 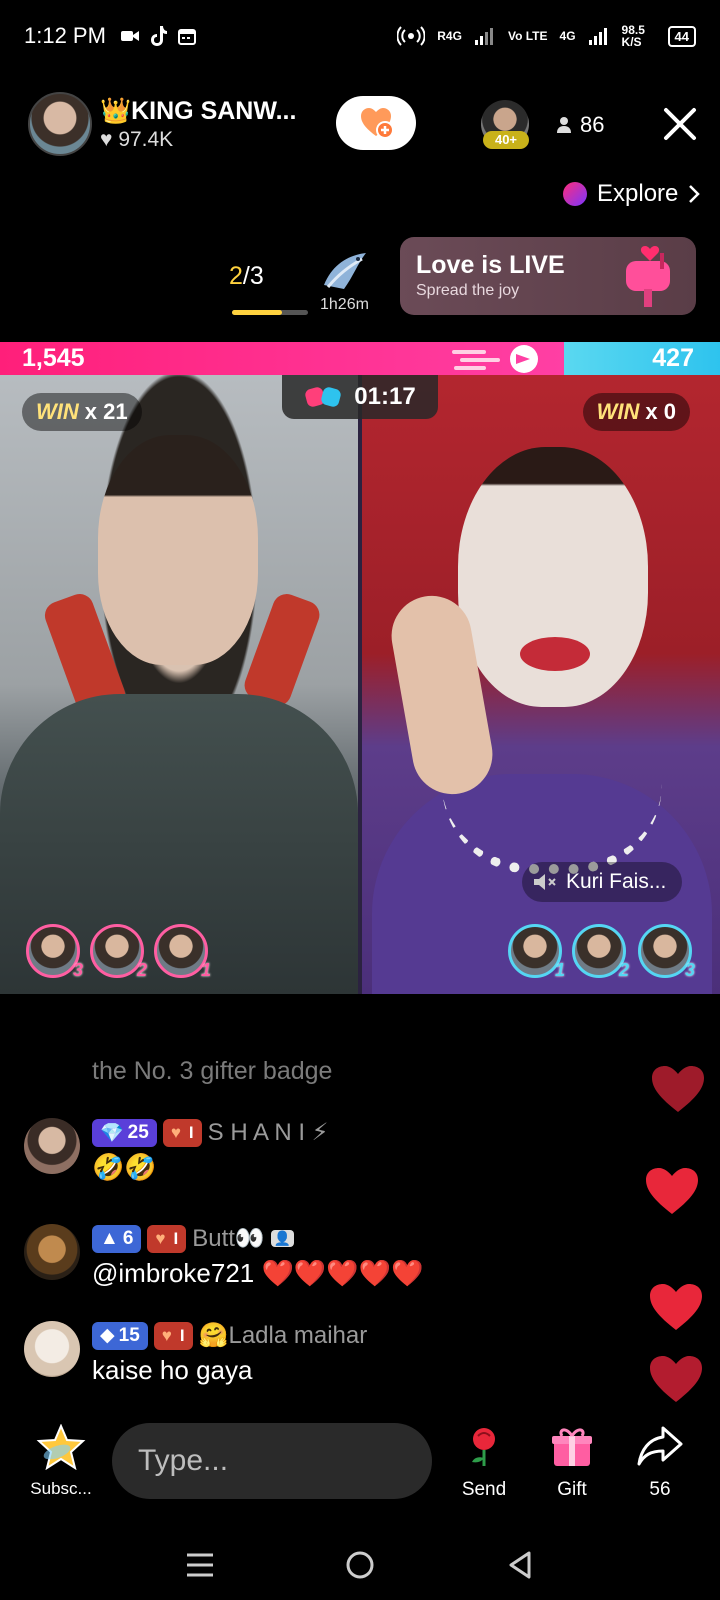 What do you see at coordinates (360, 358) in the screenshot?
I see `battle-score-bar` at bounding box center [360, 358].